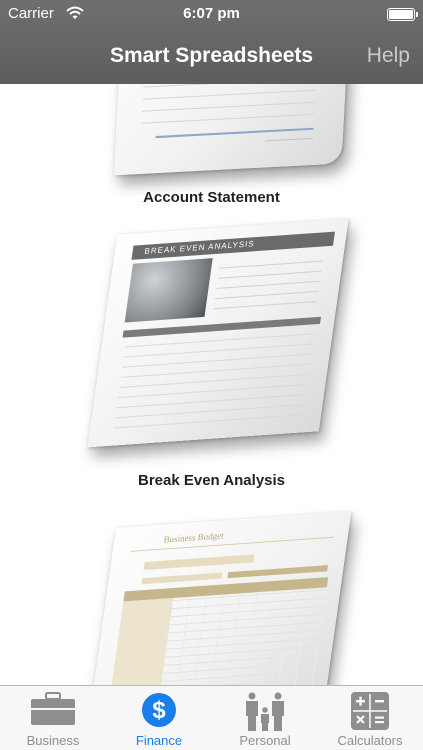 The width and height of the screenshot is (423, 750). Describe the element at coordinates (159, 740) in the screenshot. I see `tab-label: Finance` at that location.